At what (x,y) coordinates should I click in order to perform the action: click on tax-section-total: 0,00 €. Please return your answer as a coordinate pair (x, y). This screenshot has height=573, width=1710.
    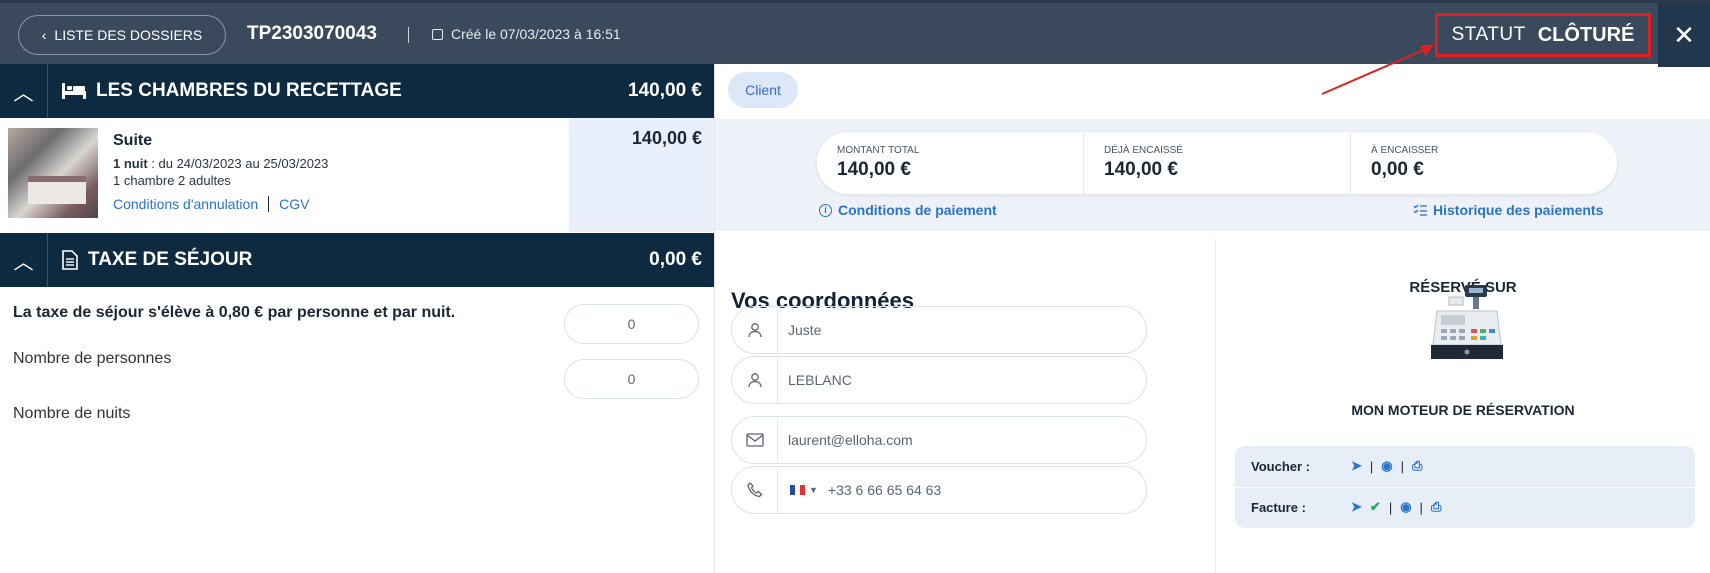
    Looking at the image, I should click on (675, 259).